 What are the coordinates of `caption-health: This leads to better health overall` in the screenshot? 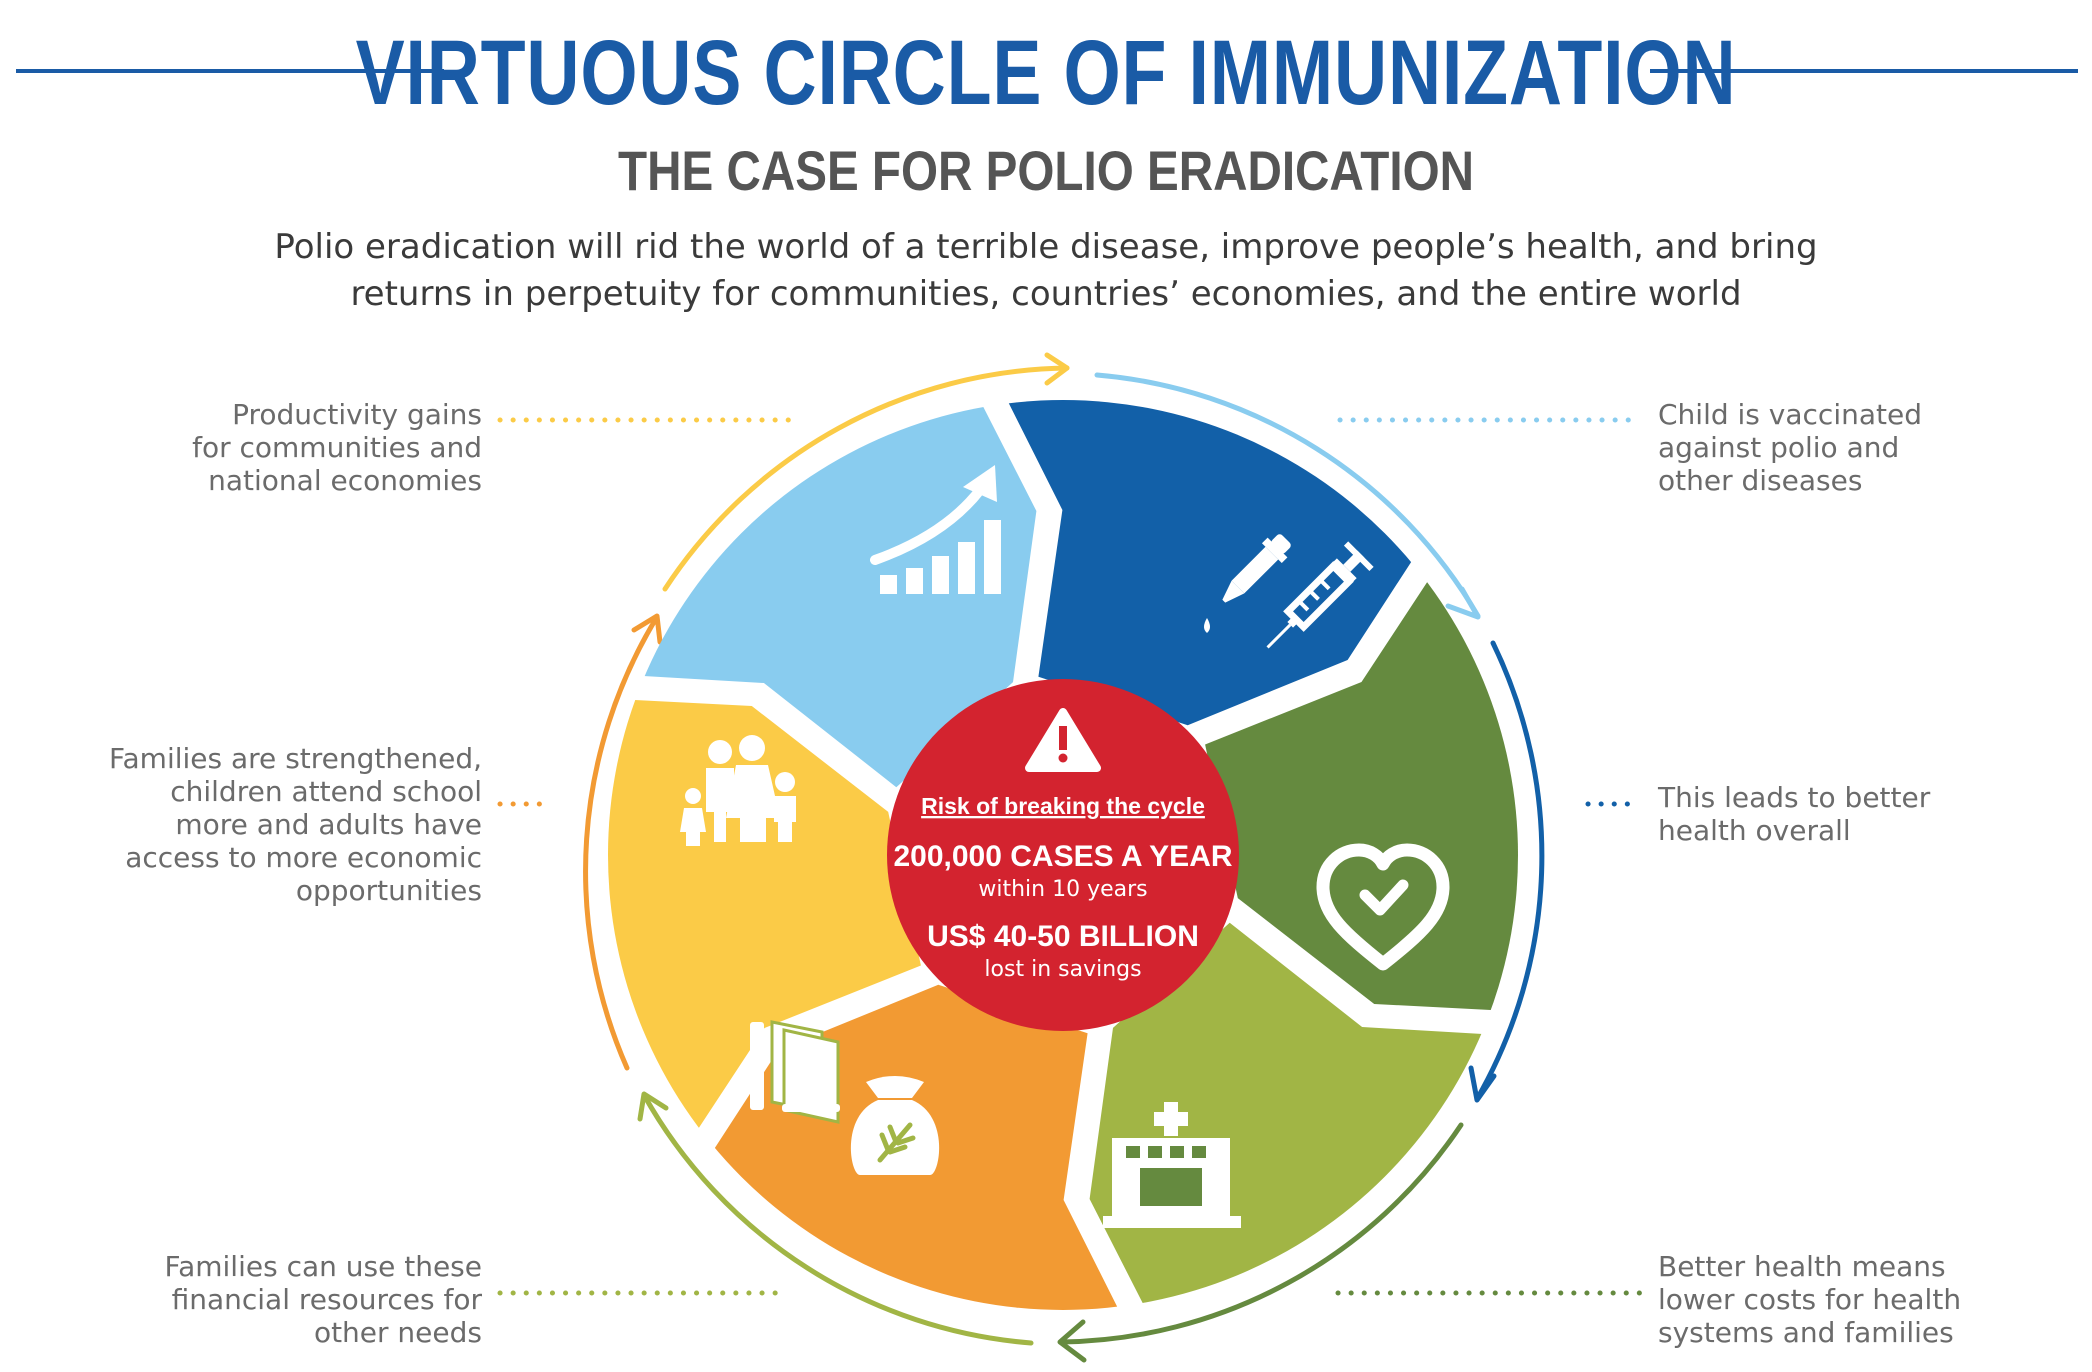 It's located at (1794, 814).